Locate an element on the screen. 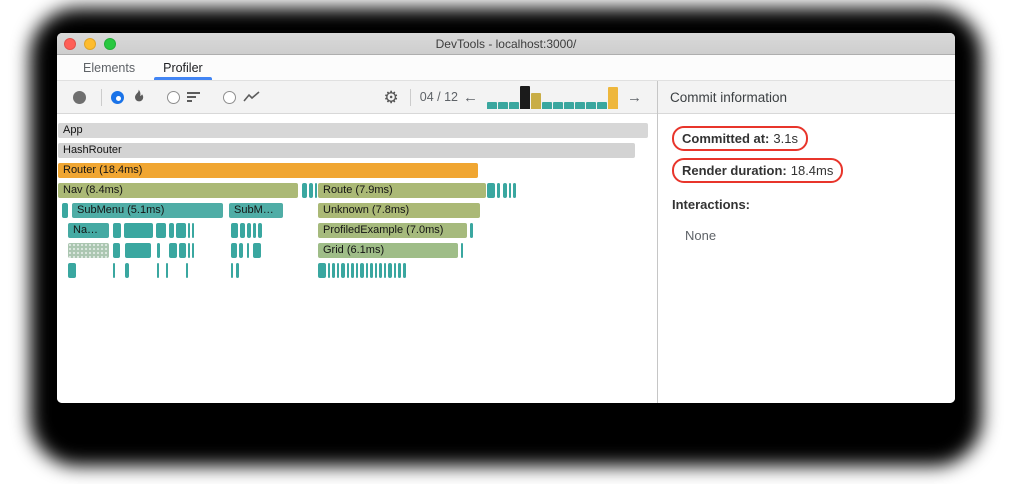 This screenshot has height=484, width=1012. flame-icon is located at coordinates (138, 97).